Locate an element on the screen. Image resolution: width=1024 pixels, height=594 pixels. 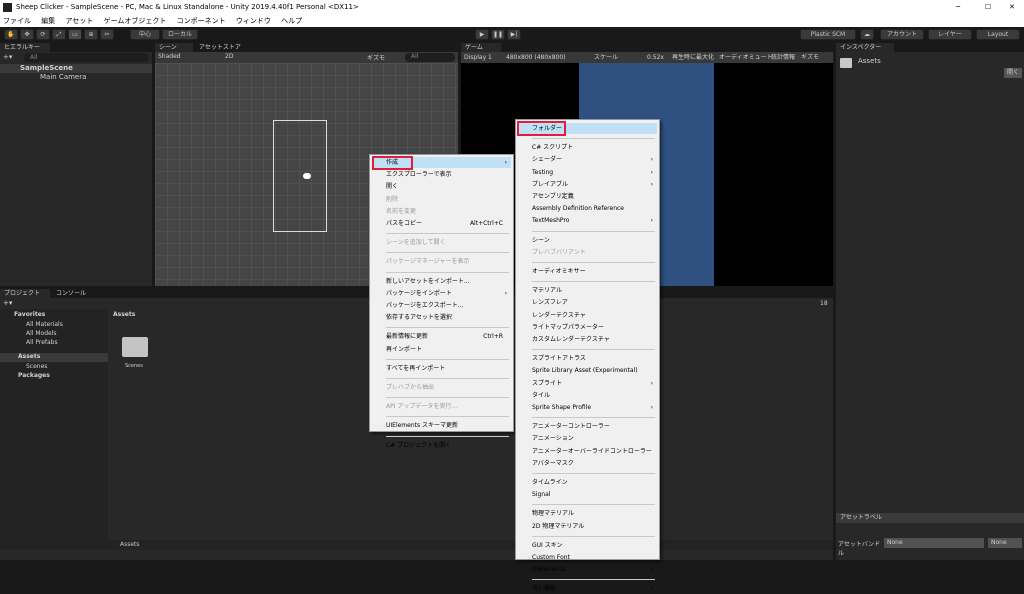
menu-assets: アセット is located at coordinates (79, 21).